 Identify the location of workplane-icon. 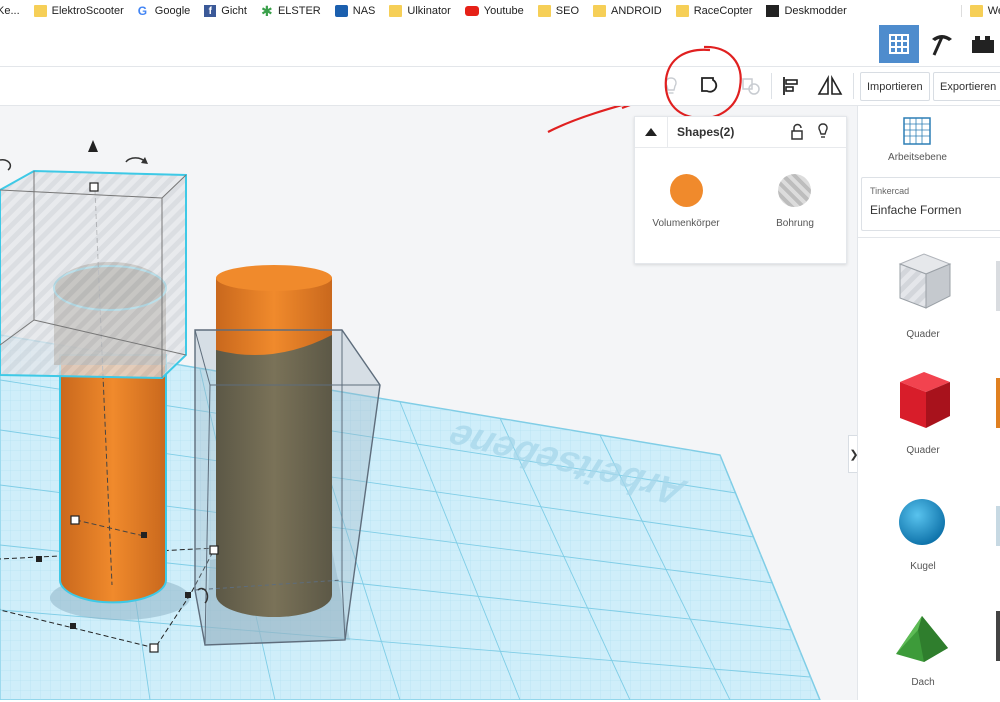
(917, 131).